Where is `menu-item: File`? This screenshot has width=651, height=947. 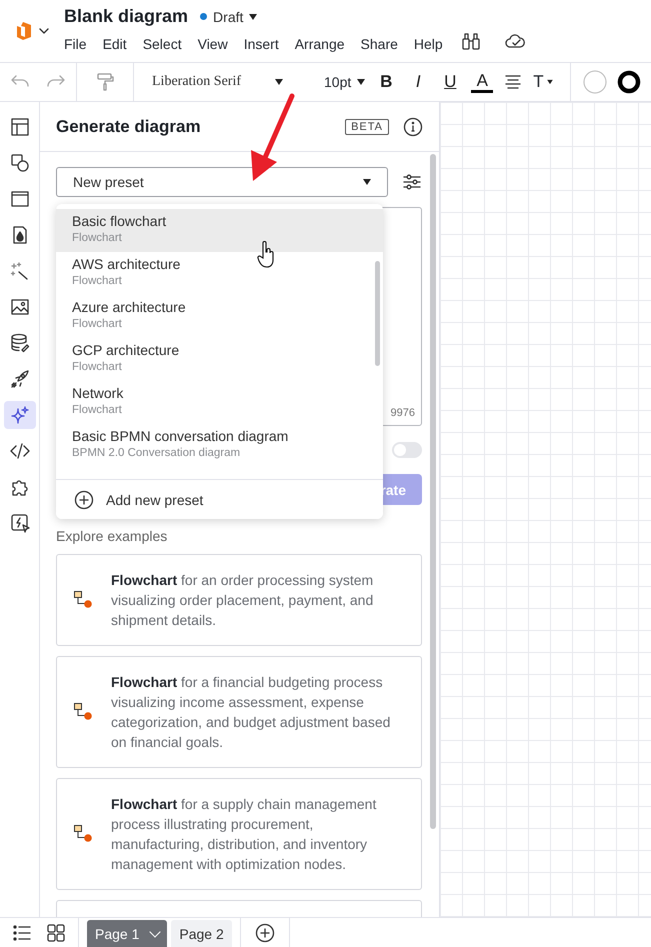 menu-item: File is located at coordinates (79, 44).